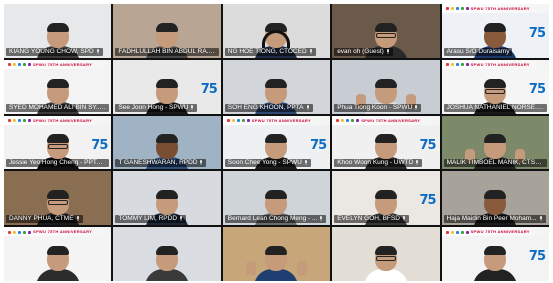 The height and width of the screenshot is (283, 553). What do you see at coordinates (371, 219) in the screenshot?
I see `participant-name-label: EVELYN GOH, BFSD` at bounding box center [371, 219].